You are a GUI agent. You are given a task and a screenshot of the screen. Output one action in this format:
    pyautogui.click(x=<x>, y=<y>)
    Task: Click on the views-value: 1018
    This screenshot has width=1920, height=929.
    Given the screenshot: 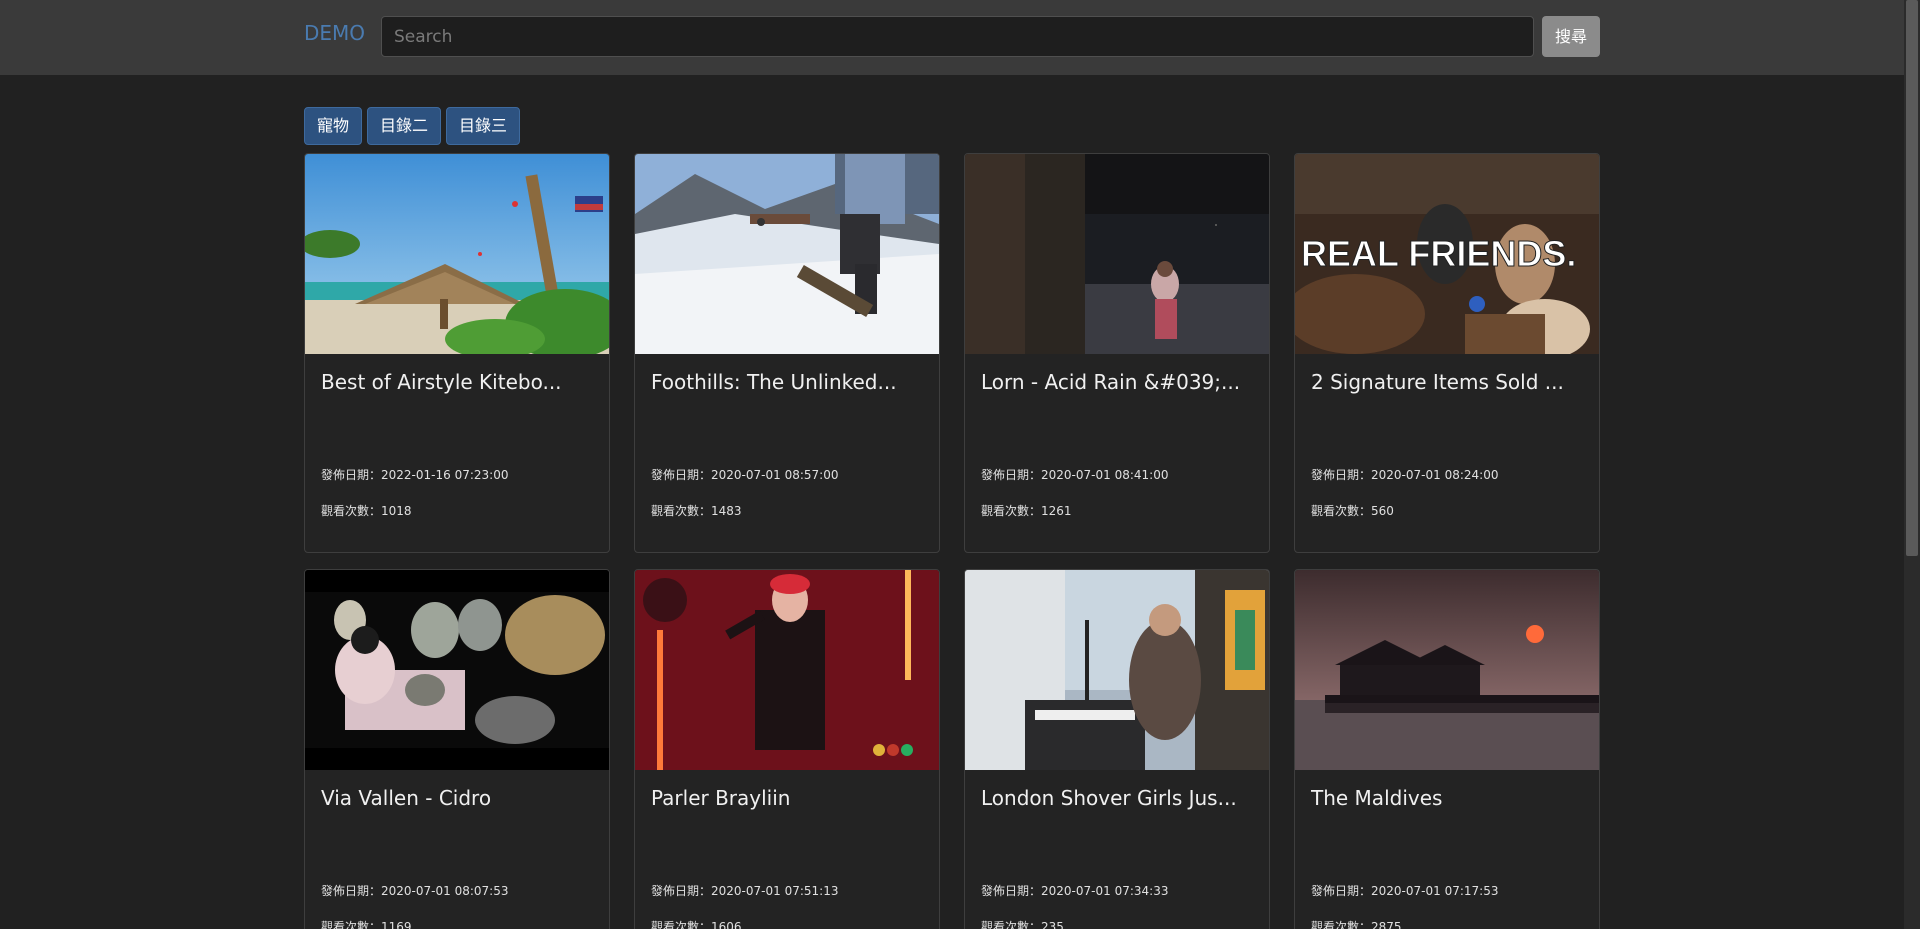 What is the action you would take?
    pyautogui.click(x=396, y=511)
    